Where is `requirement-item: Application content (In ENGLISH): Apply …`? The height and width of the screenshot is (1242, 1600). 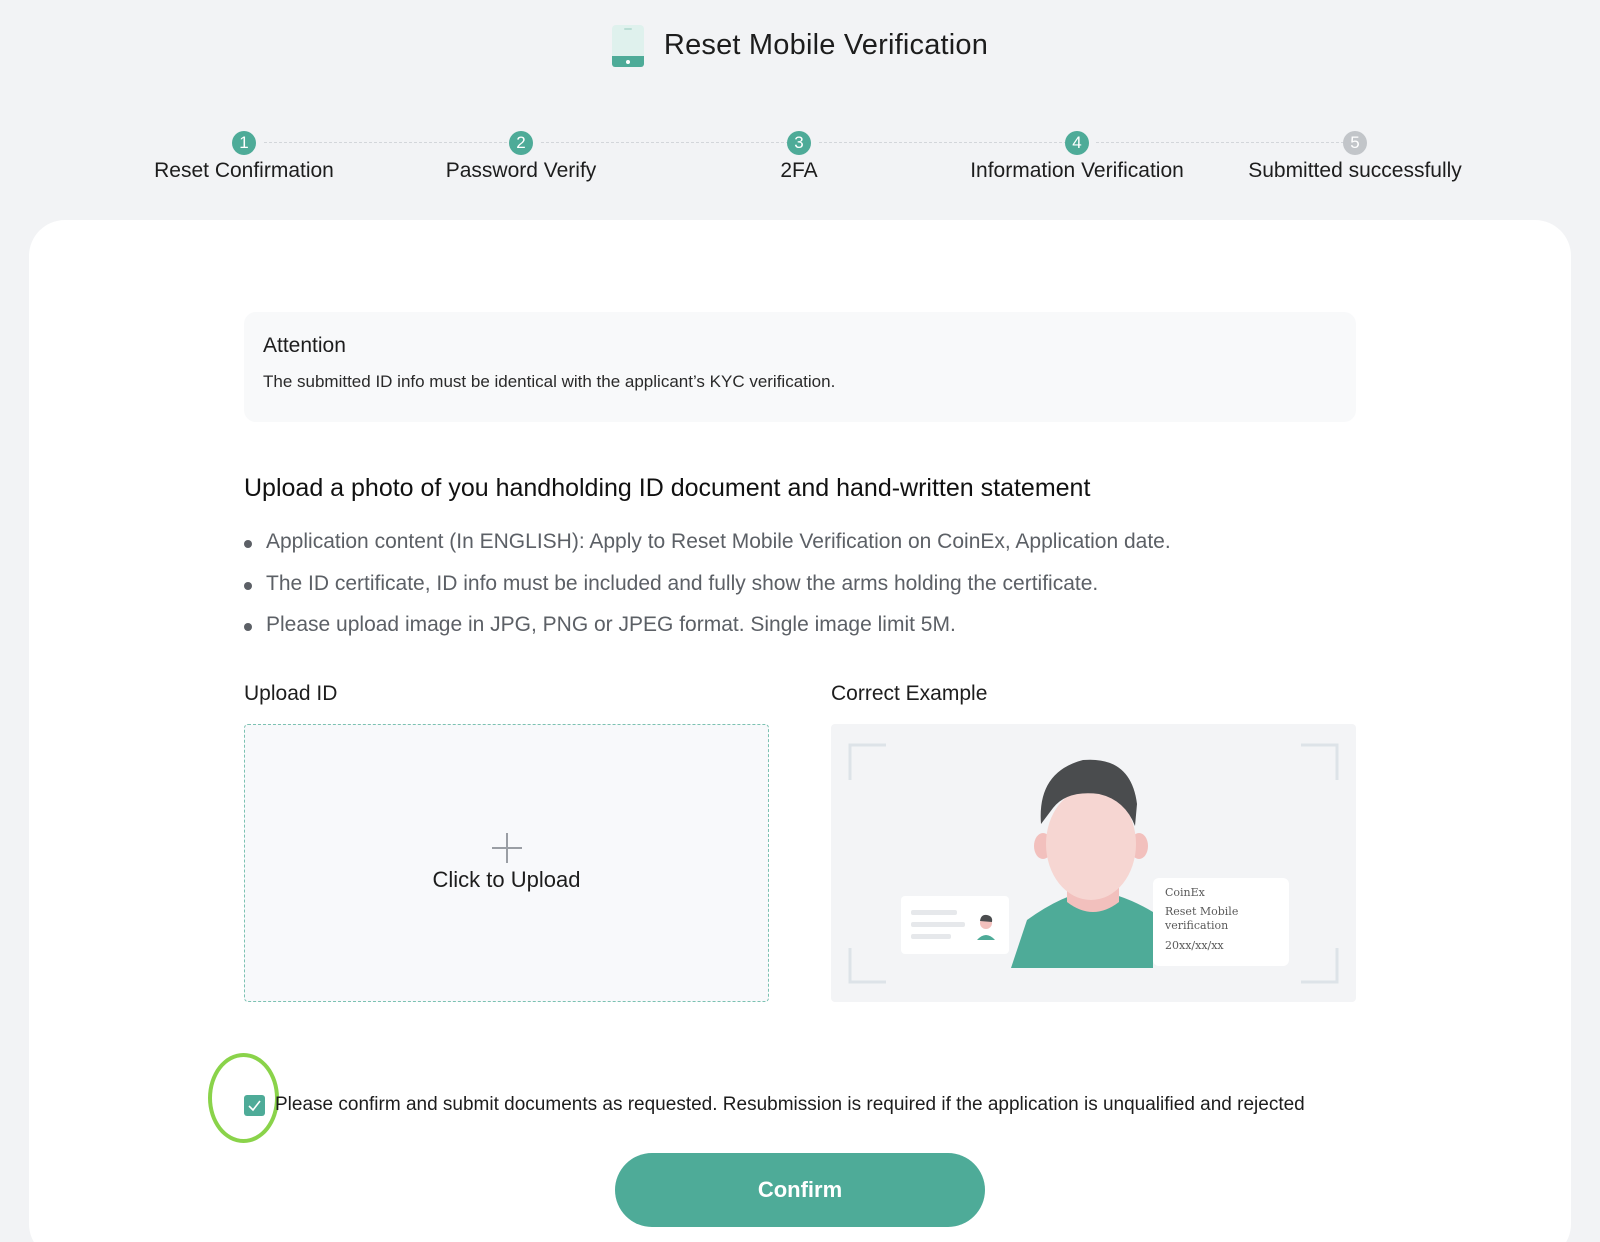
requirement-item: Application content (In ENGLISH): Apply … is located at coordinates (707, 548).